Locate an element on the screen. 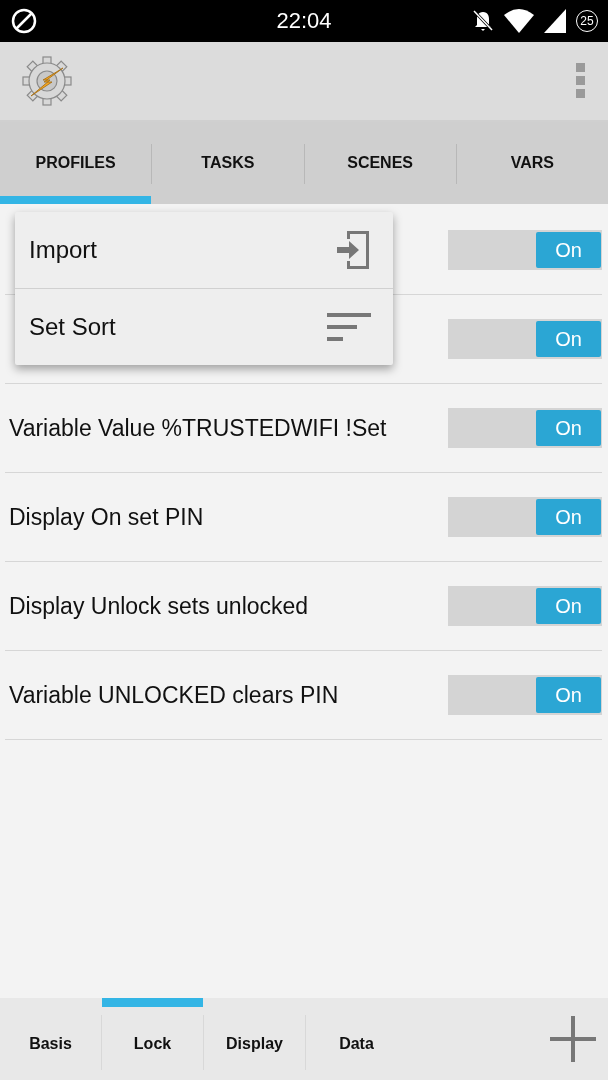 The width and height of the screenshot is (608, 1080). signal-icon is located at coordinates (555, 21).